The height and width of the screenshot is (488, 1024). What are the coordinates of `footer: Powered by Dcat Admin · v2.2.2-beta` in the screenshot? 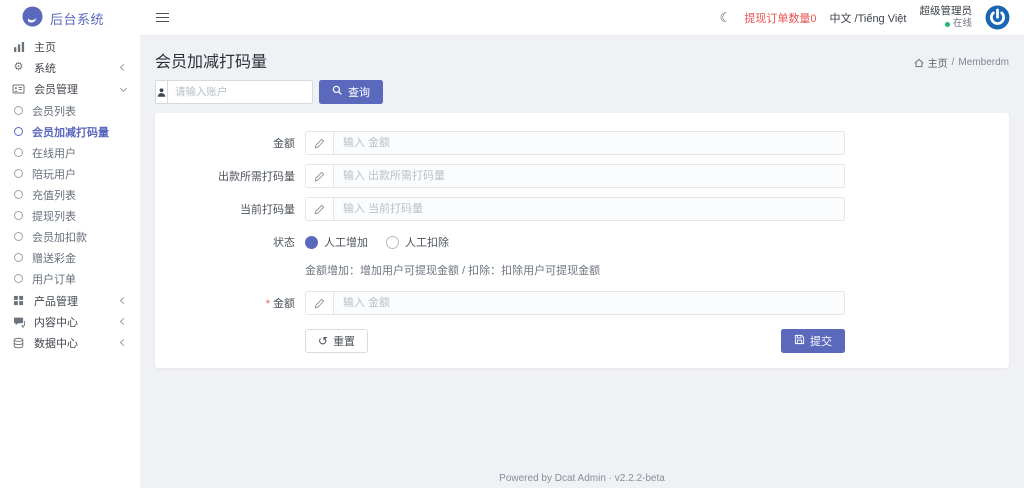 It's located at (582, 478).